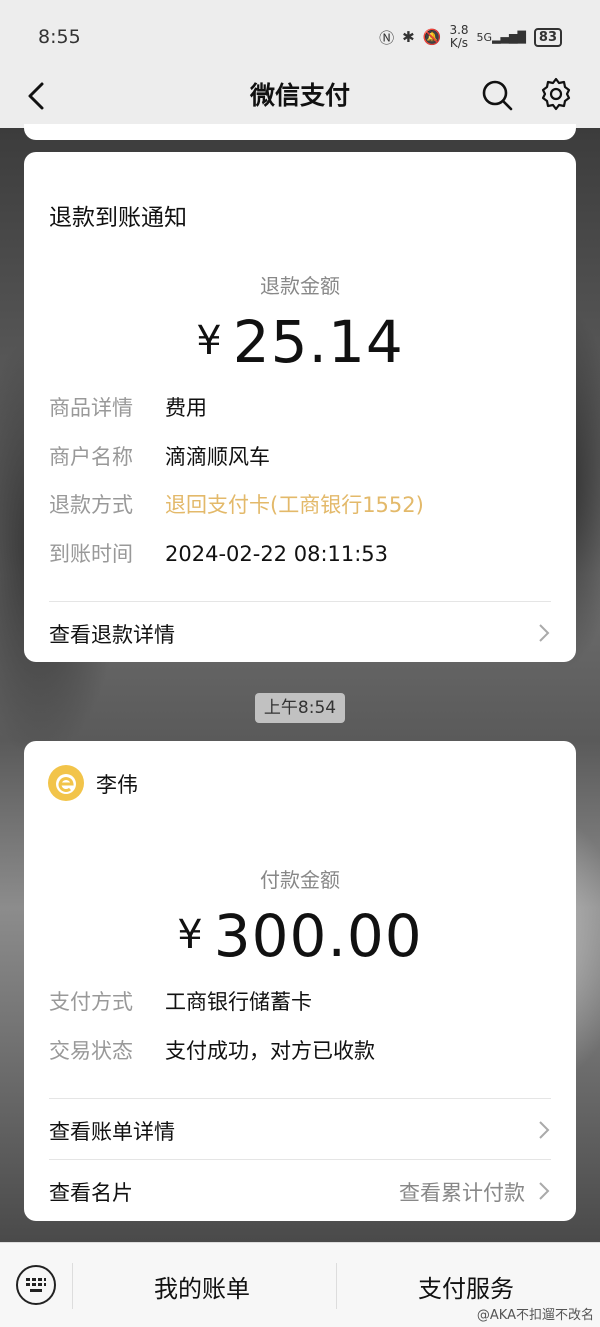 The image size is (600, 1327). What do you see at coordinates (238, 1002) in the screenshot?
I see `row-value: 工商银行储蓄卡` at bounding box center [238, 1002].